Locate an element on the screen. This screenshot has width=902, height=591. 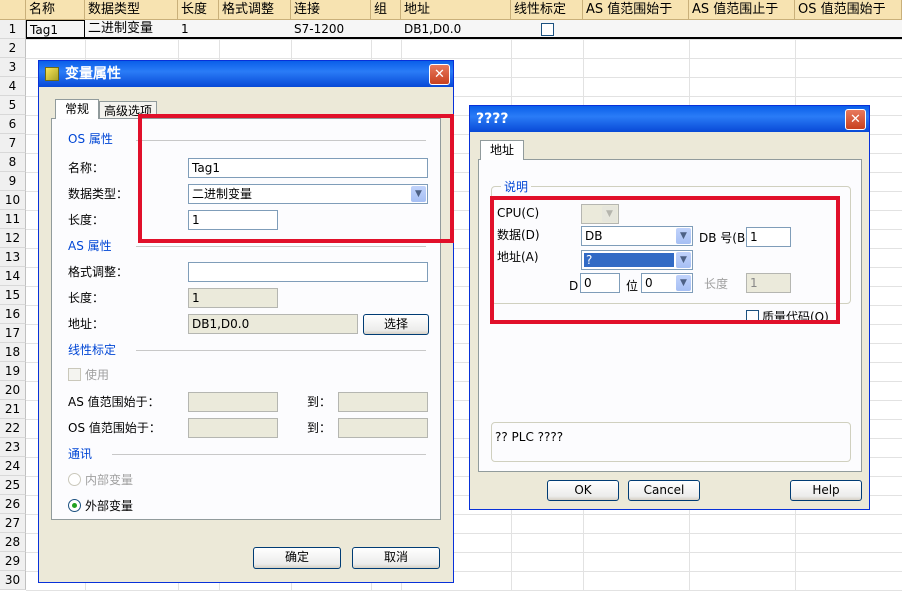
os-range-label: OS 值范围始于： is located at coordinates (114, 428).